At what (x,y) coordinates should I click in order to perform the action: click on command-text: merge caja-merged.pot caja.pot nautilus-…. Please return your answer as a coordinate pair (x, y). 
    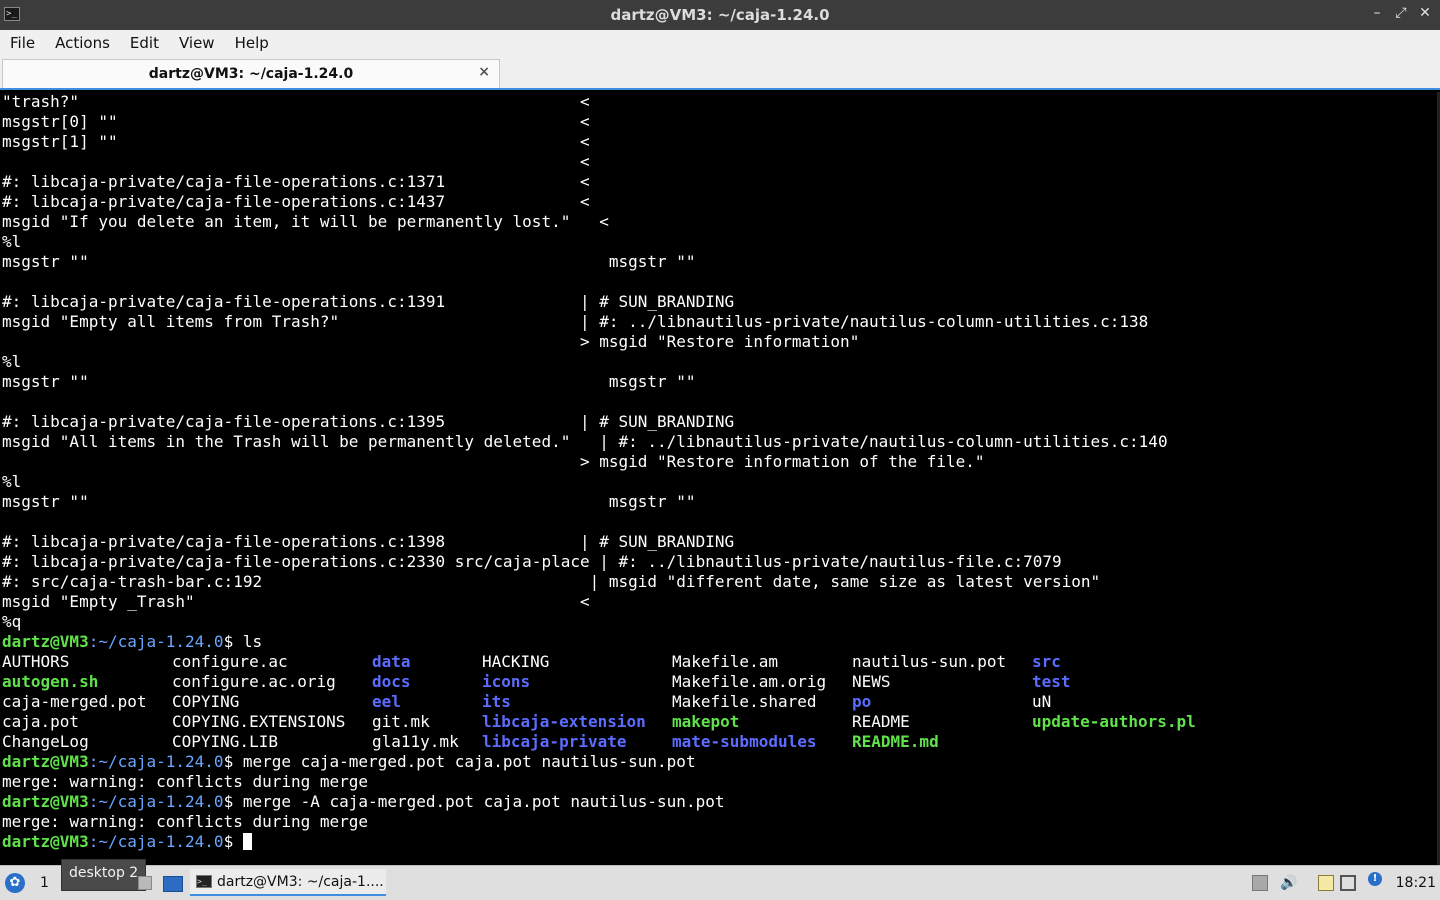
    Looking at the image, I should click on (469, 761).